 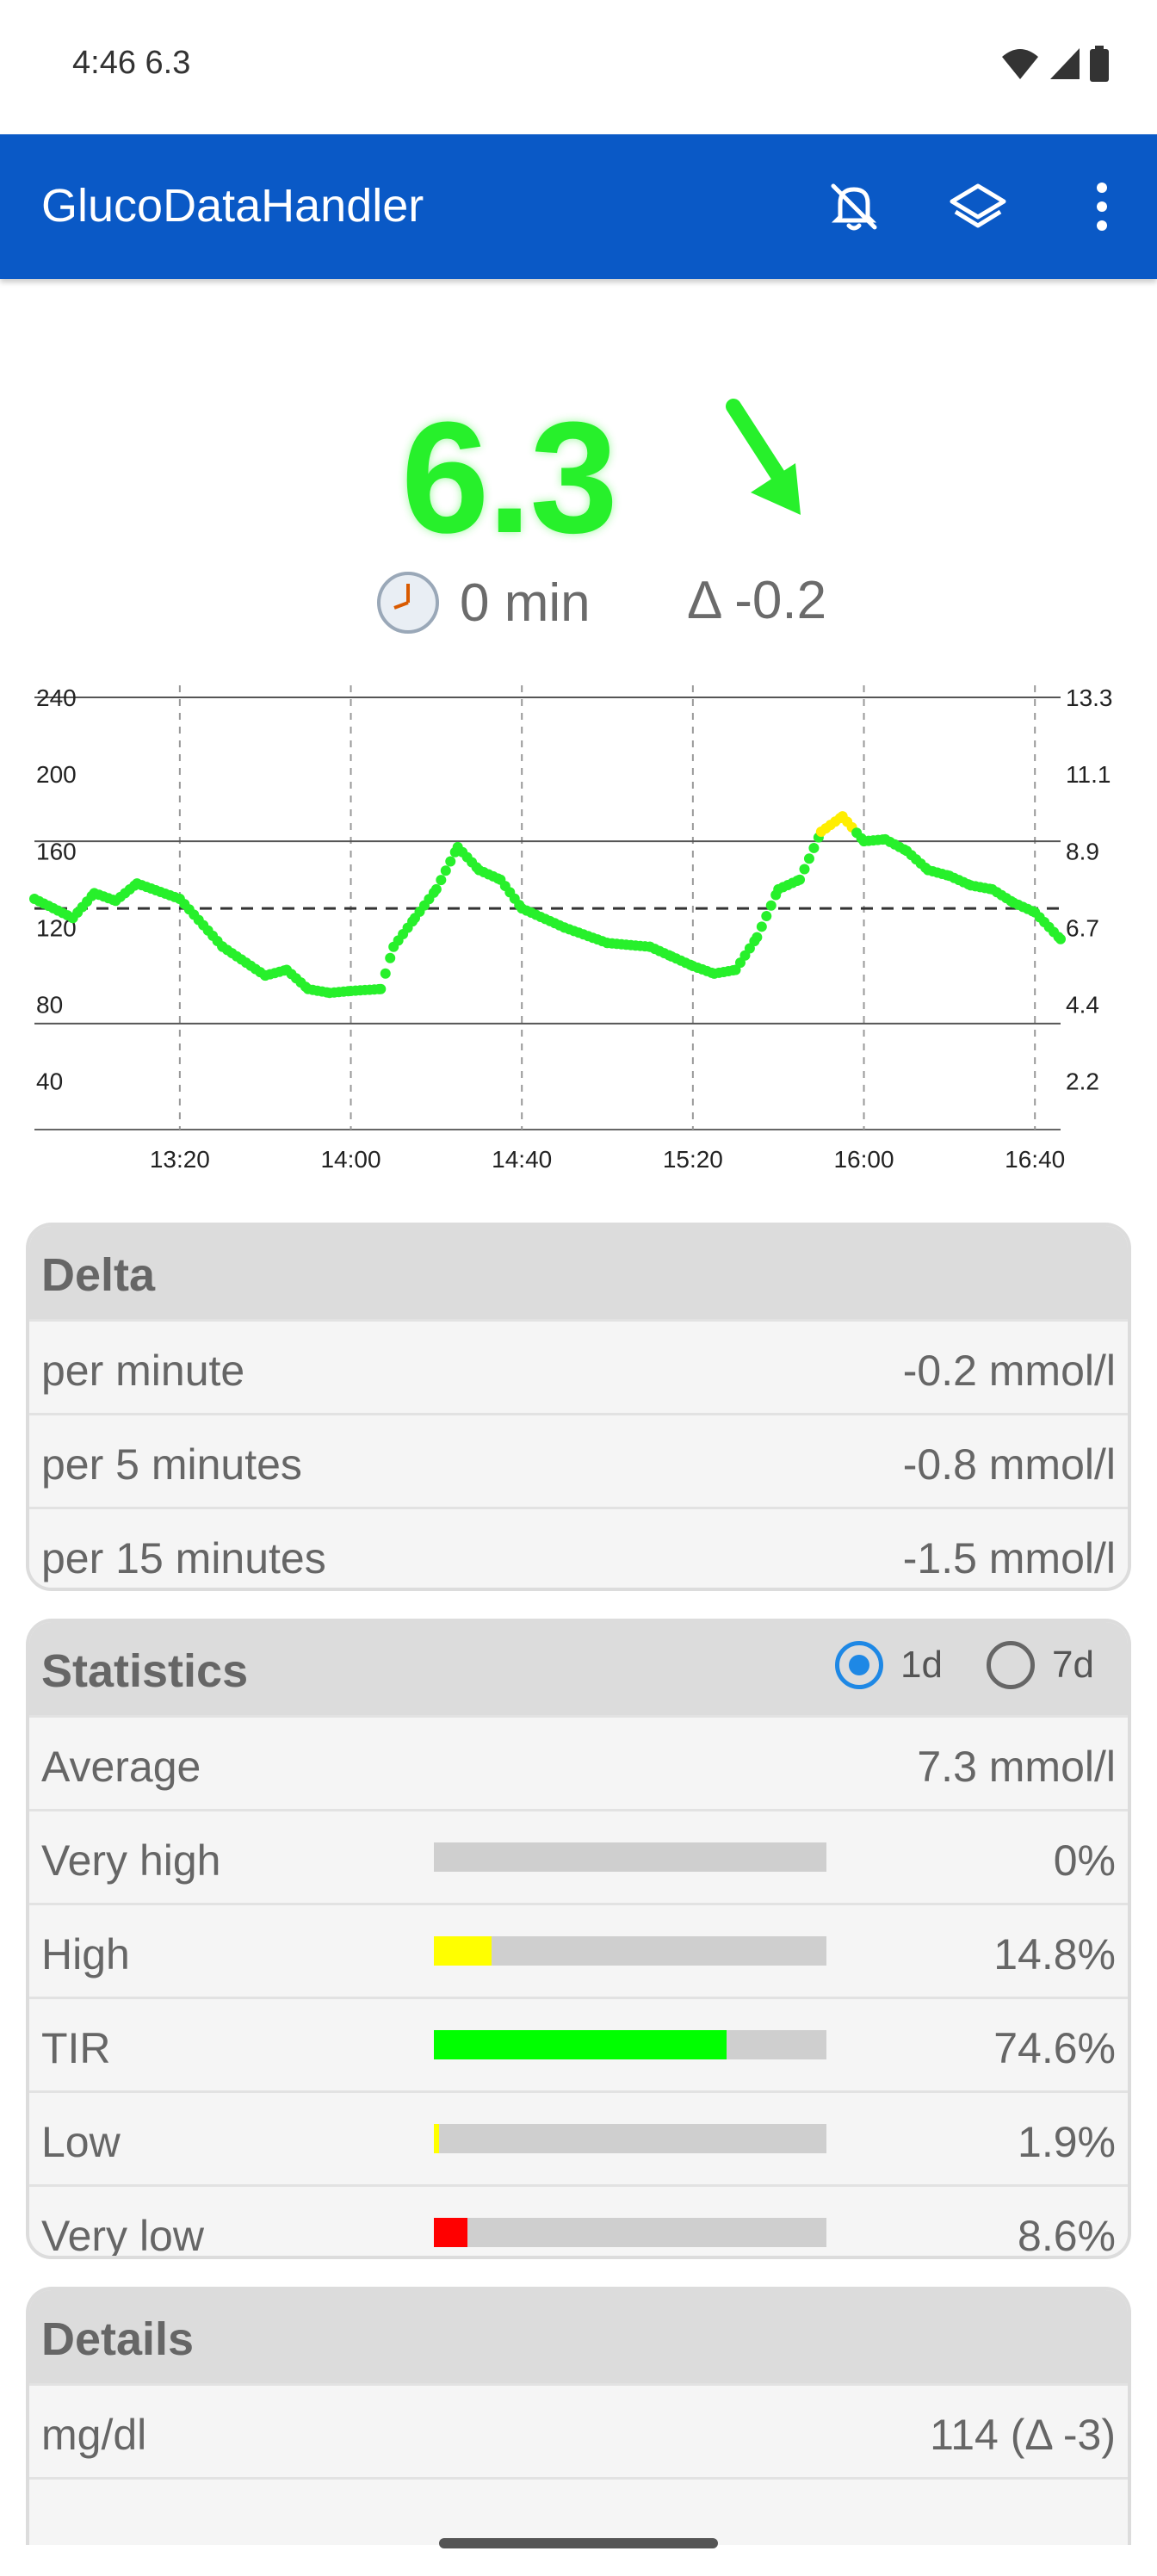 What do you see at coordinates (579, 1669) in the screenshot?
I see `statistics-panel-header: Statistics 1d 7d` at bounding box center [579, 1669].